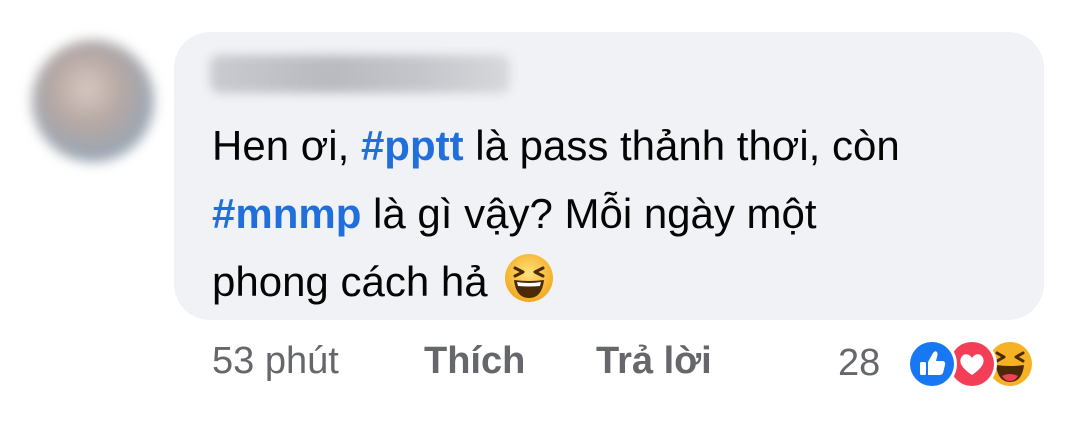 The image size is (1080, 424). What do you see at coordinates (350, 281) in the screenshot?
I see `comment-text-part: phong cách hả` at bounding box center [350, 281].